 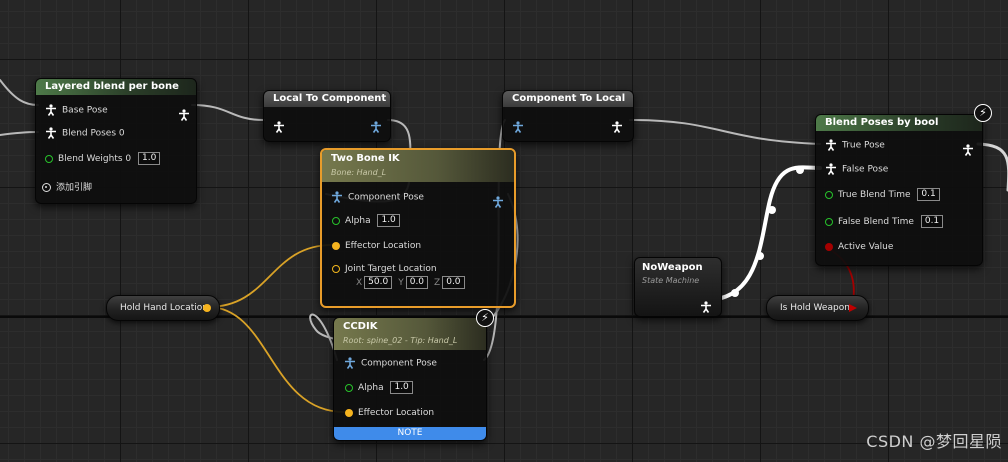 I want to click on true-pose-pin: True Pose, so click(x=855, y=145).